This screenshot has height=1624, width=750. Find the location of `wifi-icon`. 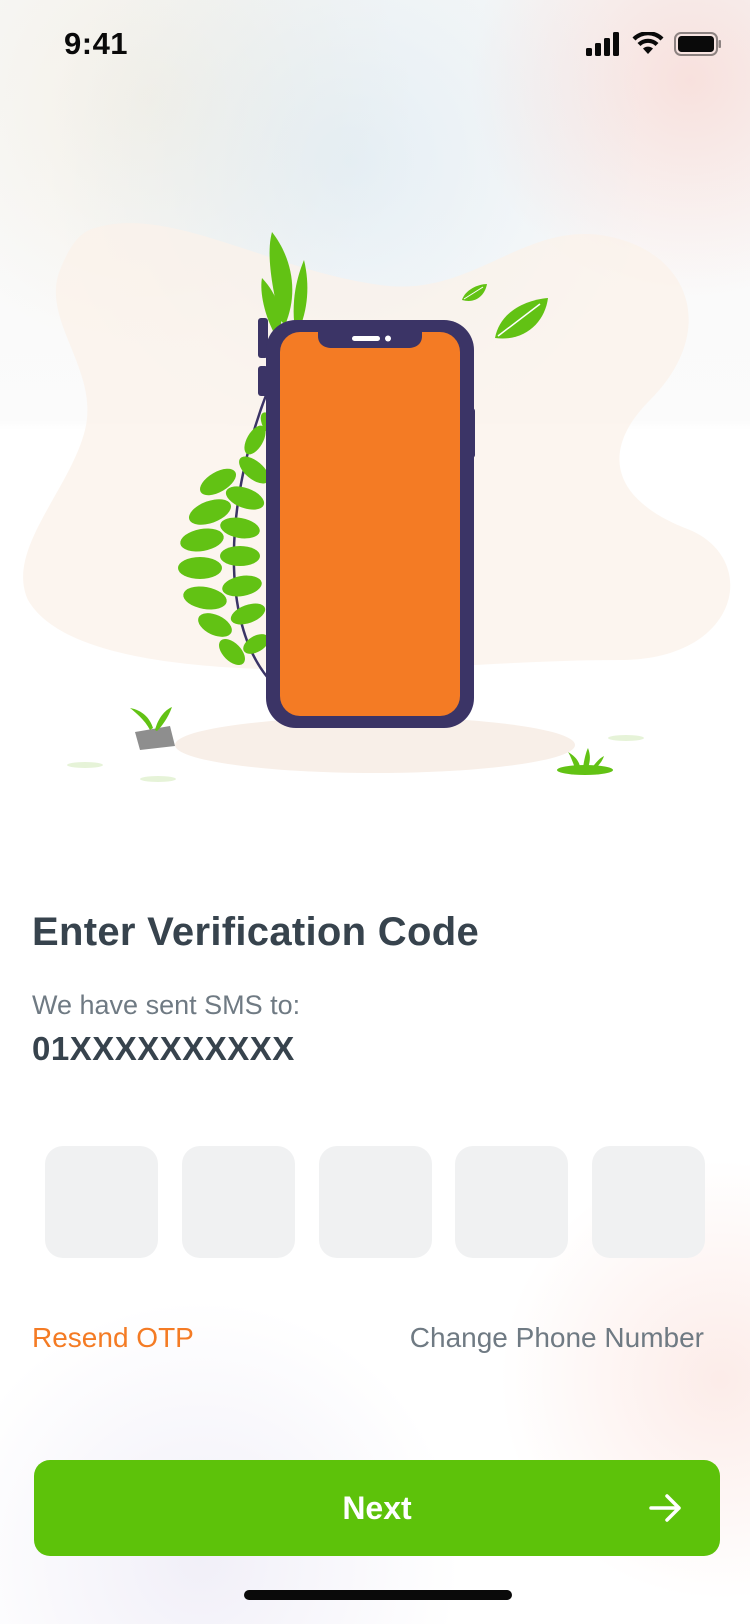

wifi-icon is located at coordinates (648, 43).